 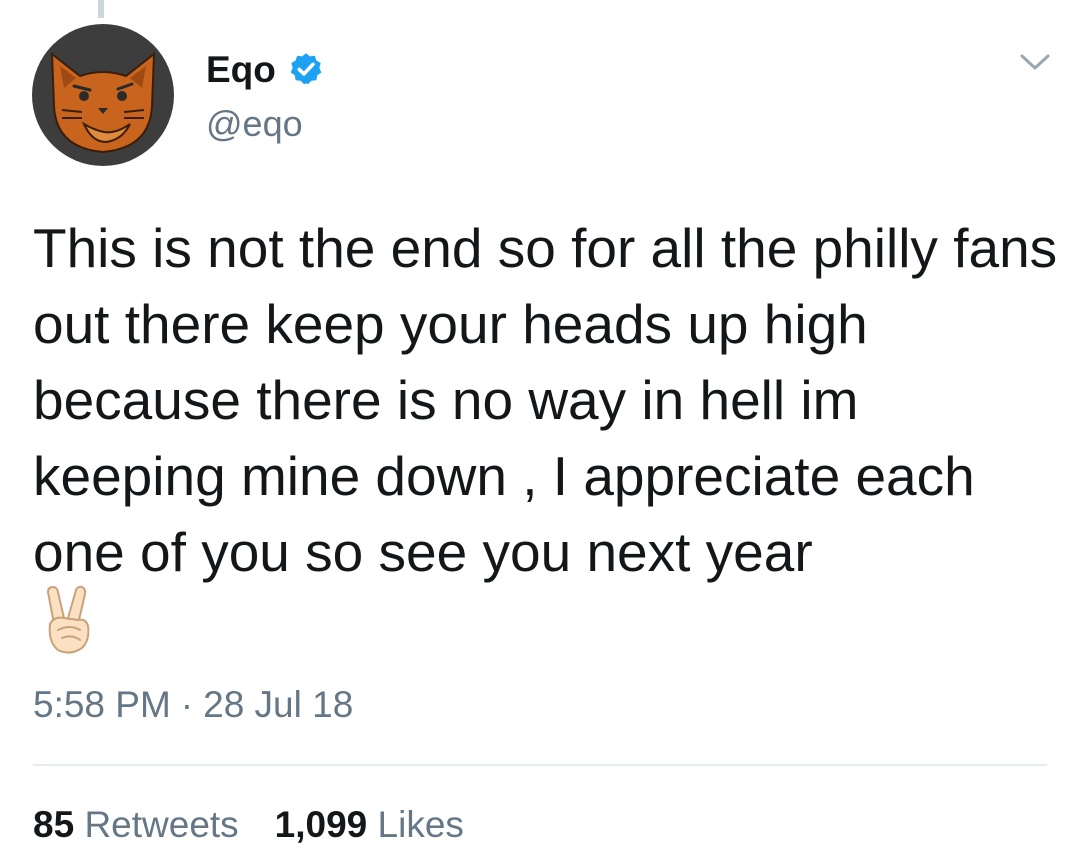 What do you see at coordinates (254, 124) in the screenshot?
I see `user-handle: @eqo` at bounding box center [254, 124].